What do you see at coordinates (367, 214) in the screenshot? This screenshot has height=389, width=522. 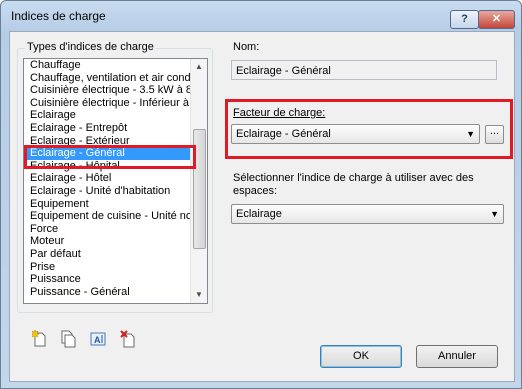 I see `space-load-select: Eclairage ▼` at bounding box center [367, 214].